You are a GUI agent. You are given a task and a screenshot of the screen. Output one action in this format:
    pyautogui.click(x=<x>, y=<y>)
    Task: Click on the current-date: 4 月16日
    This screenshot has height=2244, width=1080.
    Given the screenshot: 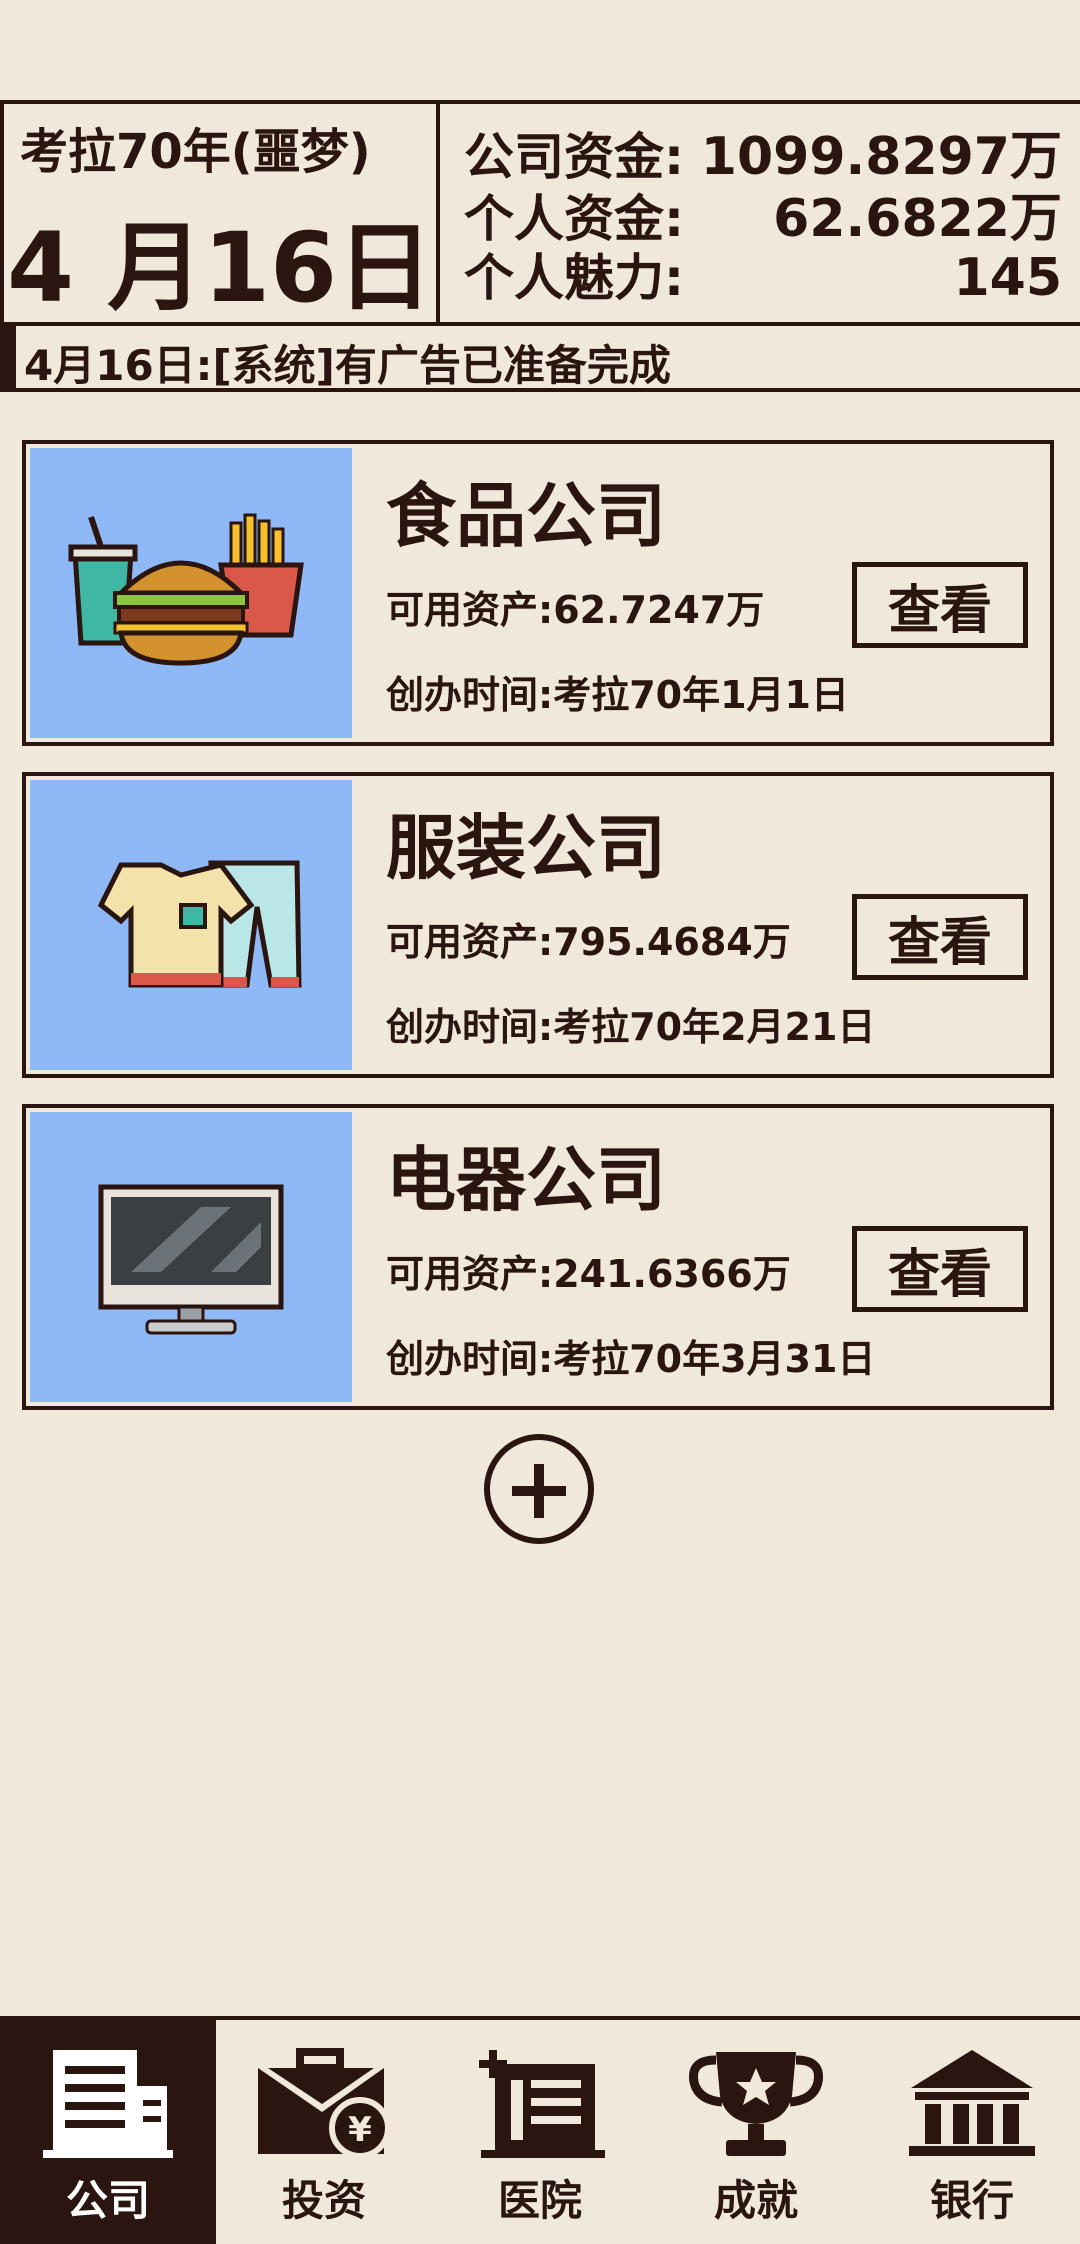 What is the action you would take?
    pyautogui.click(x=220, y=268)
    